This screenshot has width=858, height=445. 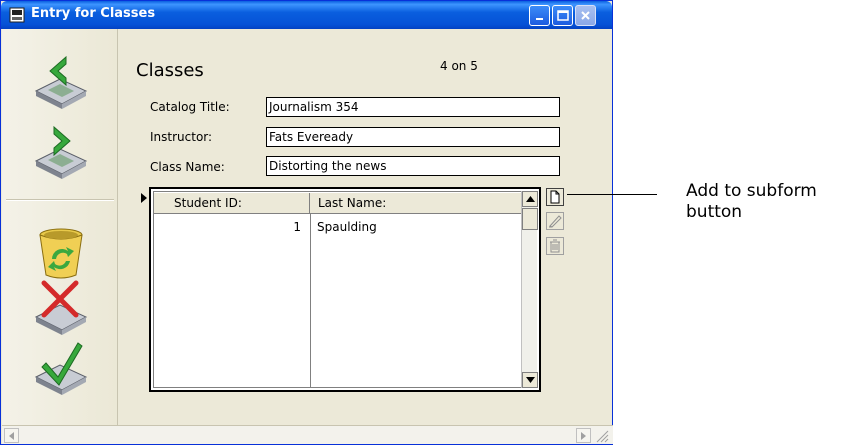 I want to click on arrow-left-icon, so click(x=11, y=436).